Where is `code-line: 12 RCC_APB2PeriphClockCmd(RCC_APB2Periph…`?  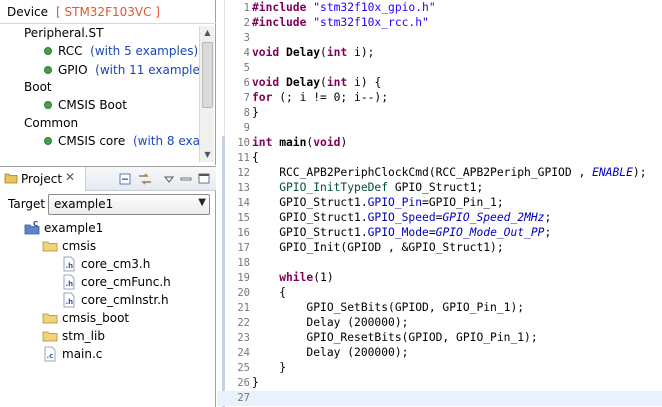
code-line: 12 RCC_APB2PeriphClockCmd(RCC_APB2Periph… is located at coordinates (439, 173).